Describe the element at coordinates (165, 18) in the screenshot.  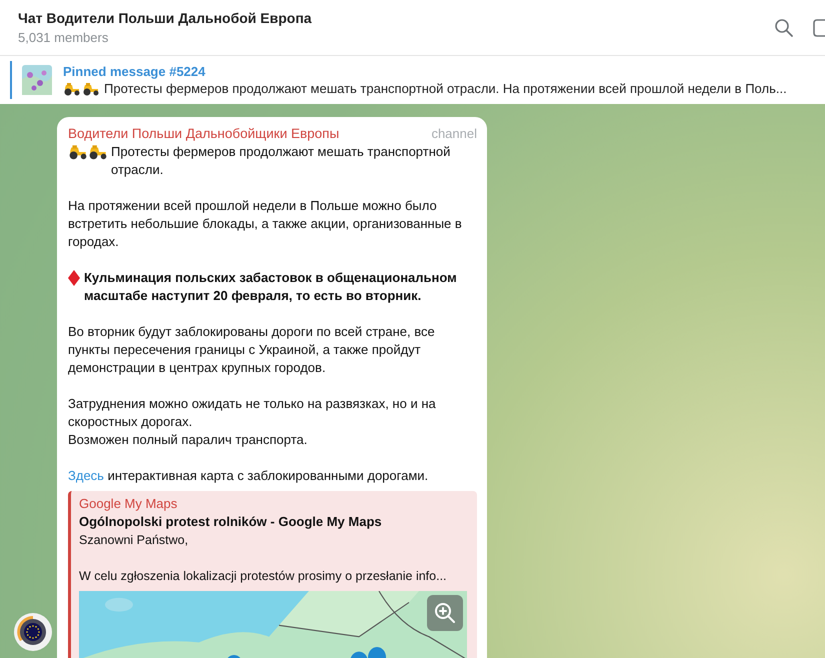
I see `chat-title: Чат Водители Польши Дальнобой Европа` at that location.